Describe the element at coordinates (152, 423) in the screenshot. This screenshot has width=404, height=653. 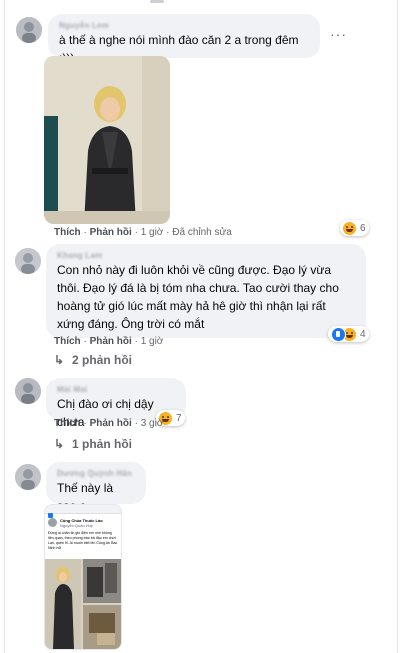
I see `timestamp: 3 giờ` at that location.